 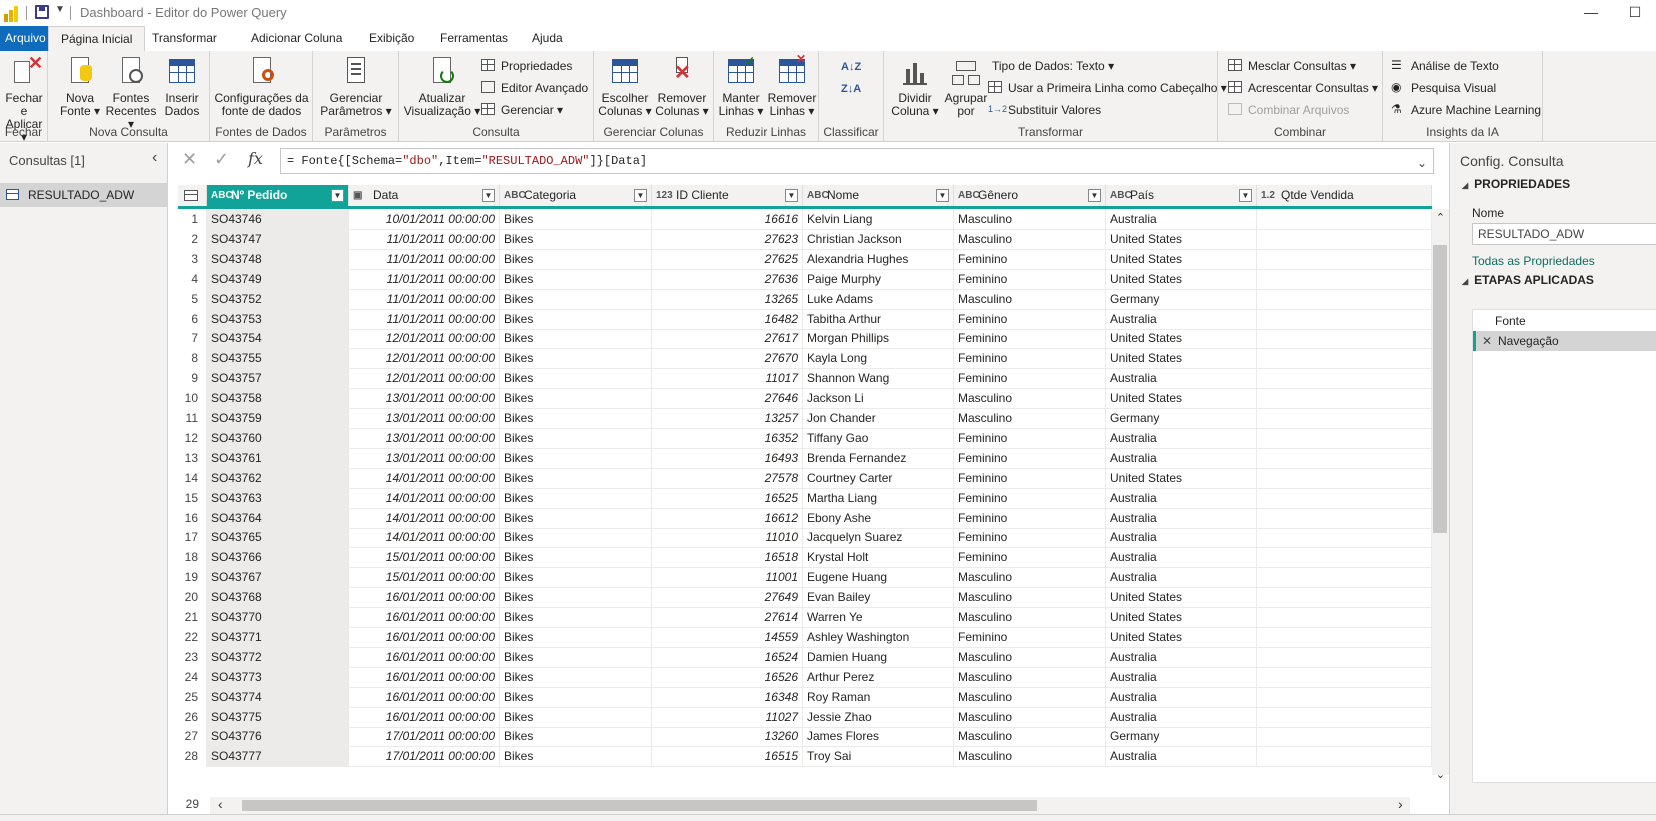 What do you see at coordinates (278, 518) in the screenshot?
I see `order-id-cell: SO43764` at bounding box center [278, 518].